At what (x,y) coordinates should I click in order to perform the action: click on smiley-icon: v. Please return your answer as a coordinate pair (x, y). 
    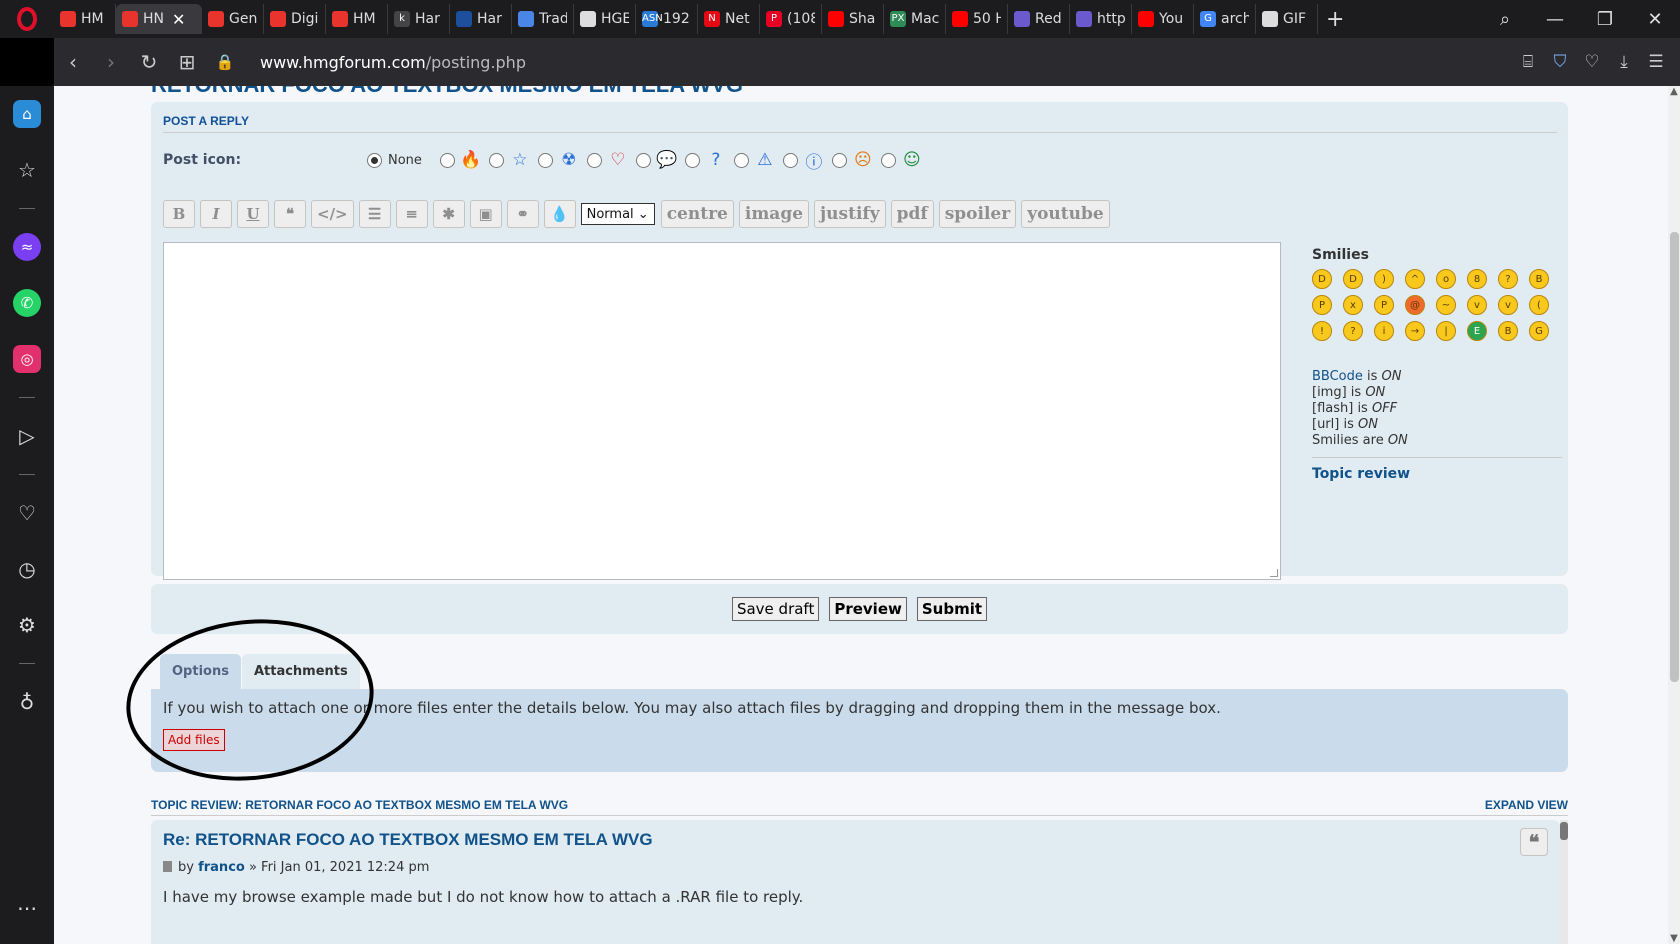
    Looking at the image, I should click on (1508, 305).